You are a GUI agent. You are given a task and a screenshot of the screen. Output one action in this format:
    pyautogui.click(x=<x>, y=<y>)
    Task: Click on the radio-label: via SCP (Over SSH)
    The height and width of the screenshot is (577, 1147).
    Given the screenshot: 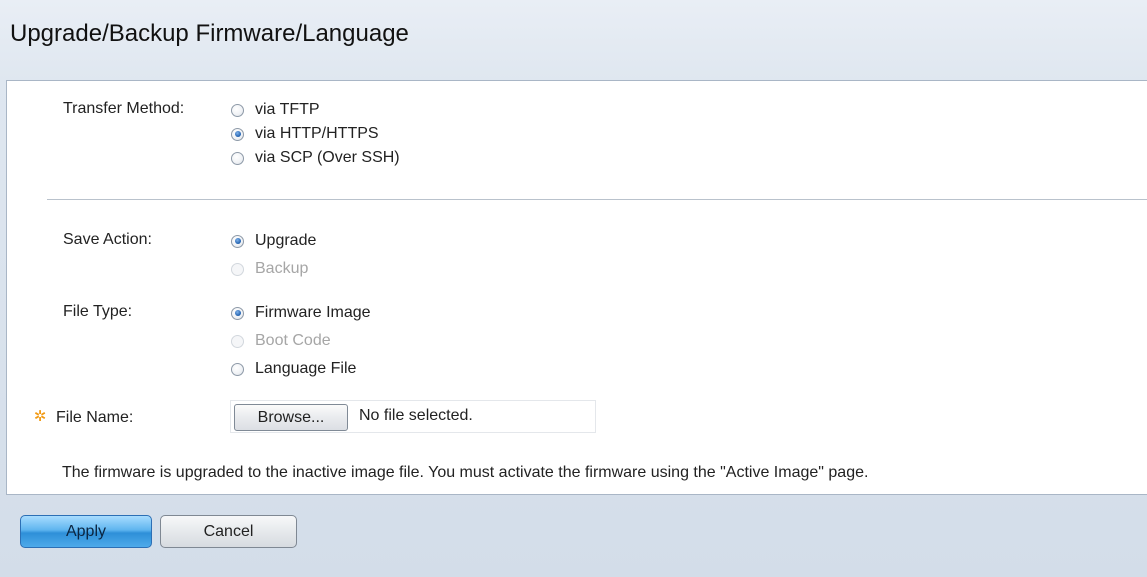 What is the action you would take?
    pyautogui.click(x=327, y=157)
    